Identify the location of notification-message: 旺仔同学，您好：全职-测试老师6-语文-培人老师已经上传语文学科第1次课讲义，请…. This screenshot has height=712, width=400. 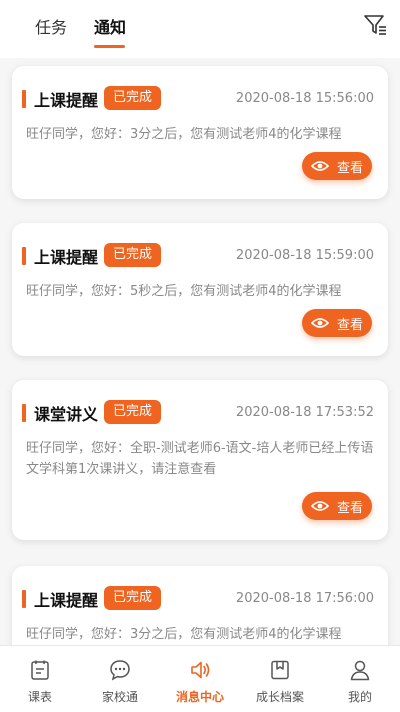
(200, 459).